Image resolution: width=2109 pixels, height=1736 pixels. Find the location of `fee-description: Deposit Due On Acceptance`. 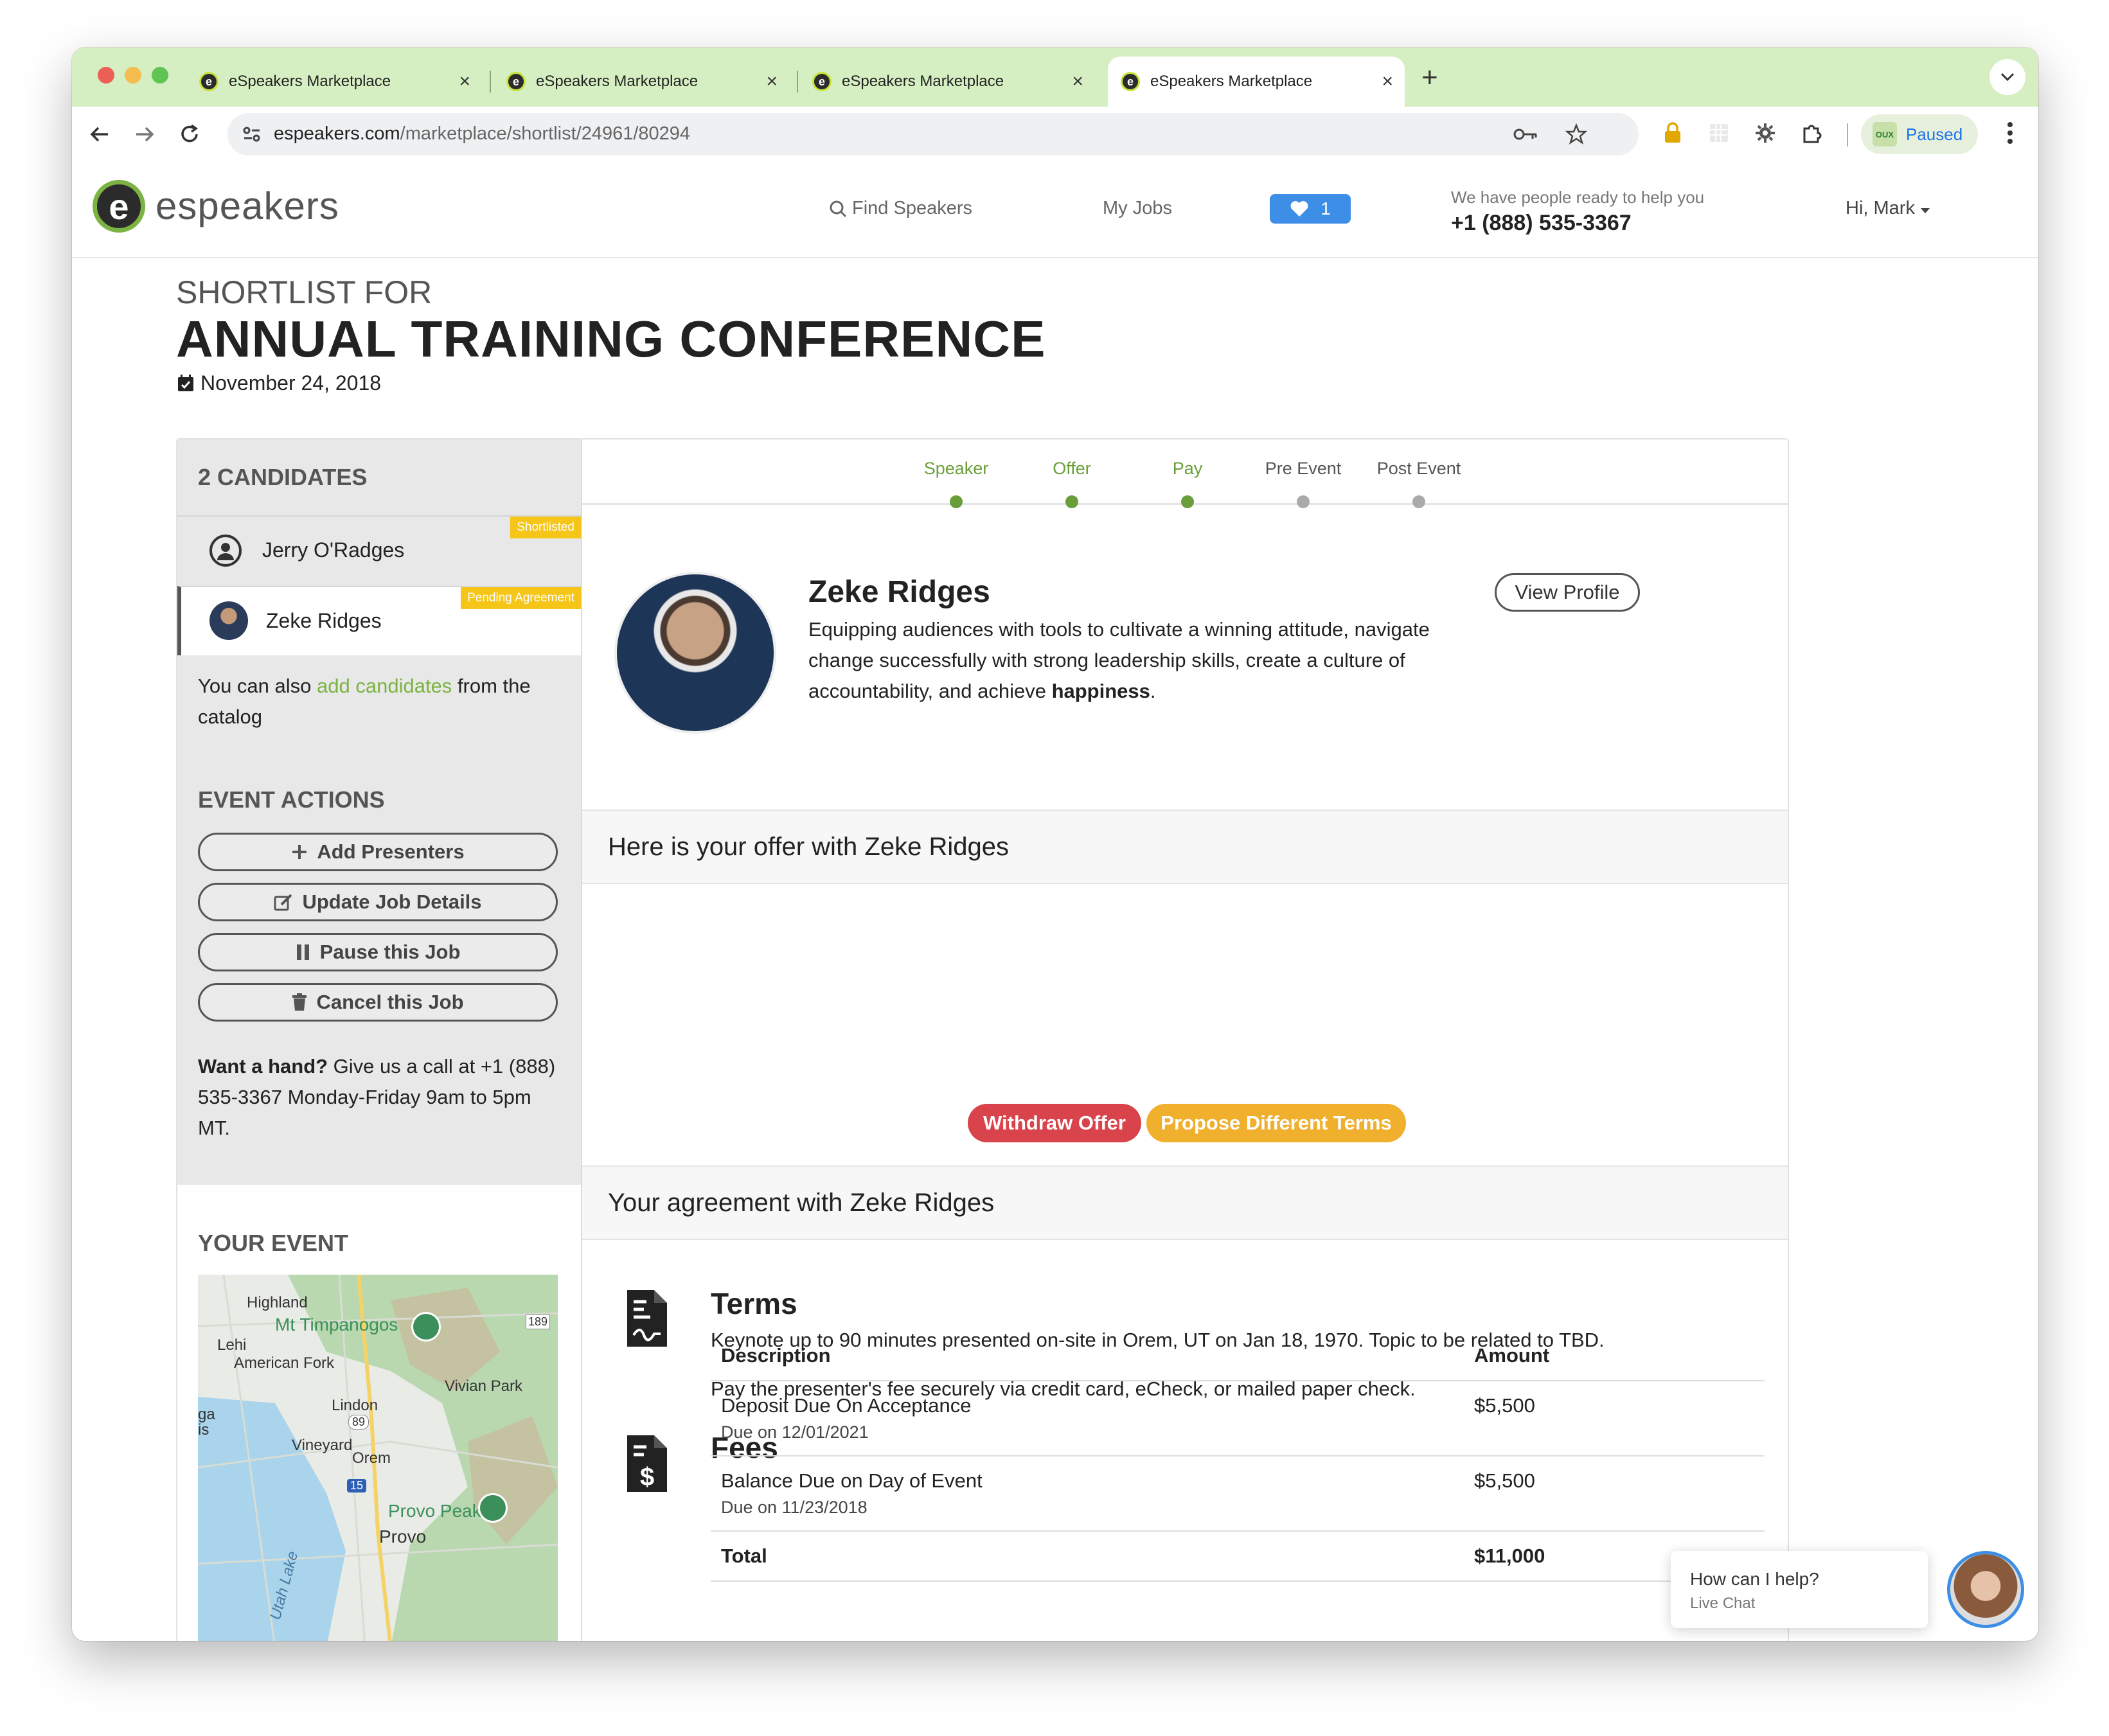

fee-description: Deposit Due On Acceptance is located at coordinates (846, 1405).